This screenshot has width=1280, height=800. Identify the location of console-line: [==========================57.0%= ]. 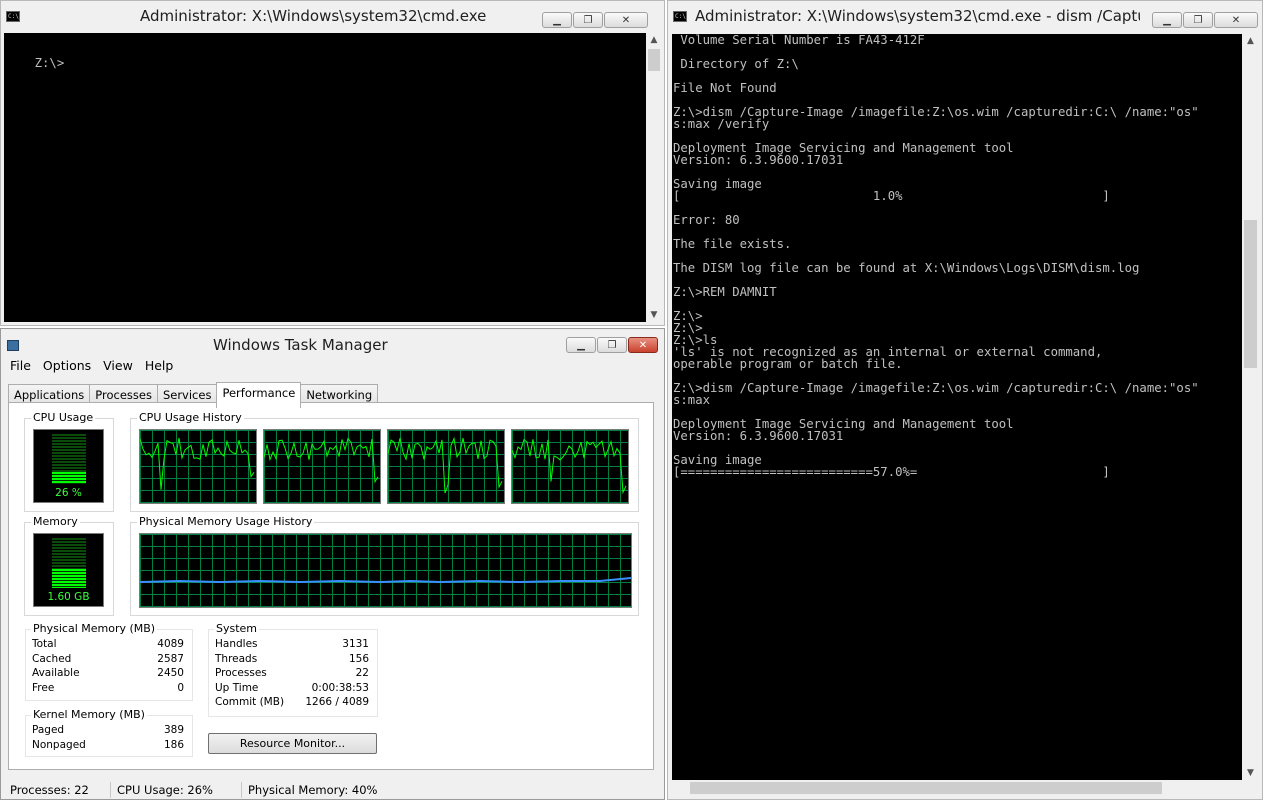
(891, 472).